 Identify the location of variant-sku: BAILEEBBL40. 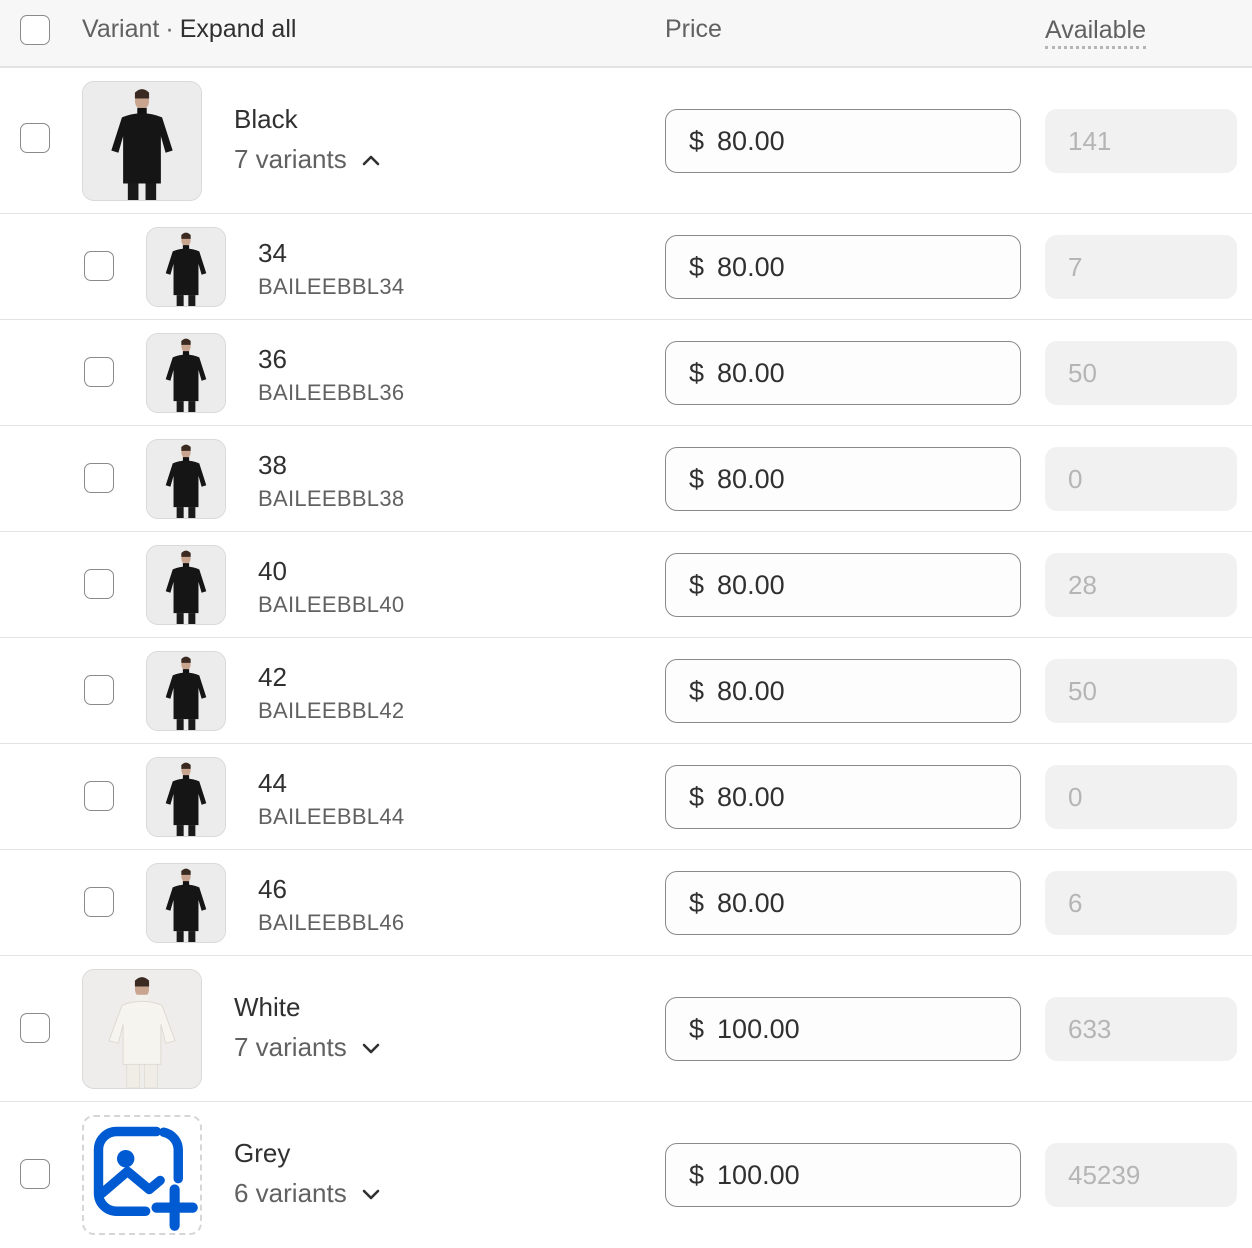
(331, 604).